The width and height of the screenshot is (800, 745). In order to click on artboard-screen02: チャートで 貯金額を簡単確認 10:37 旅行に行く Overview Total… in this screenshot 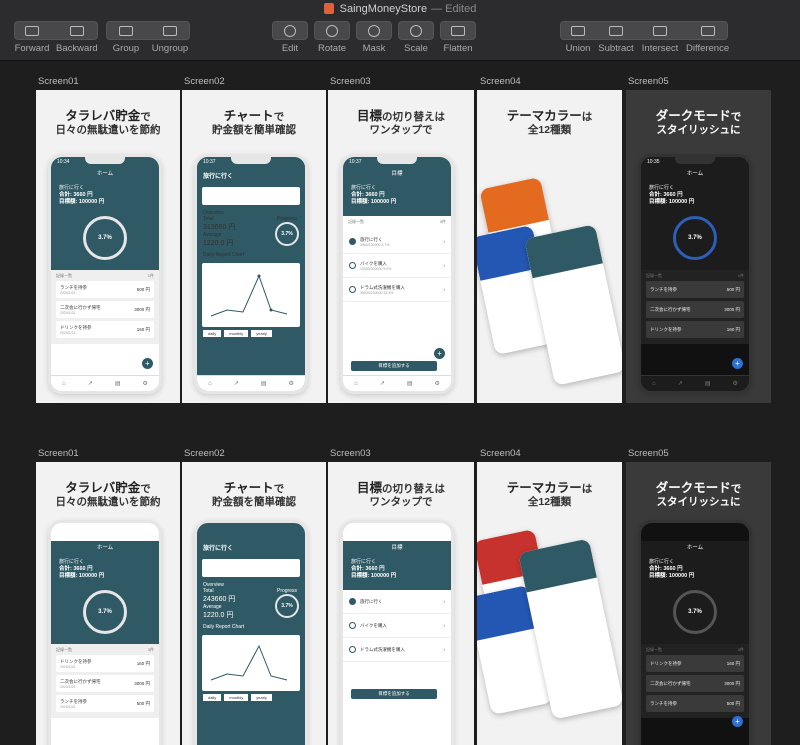, I will do `click(254, 246)`.